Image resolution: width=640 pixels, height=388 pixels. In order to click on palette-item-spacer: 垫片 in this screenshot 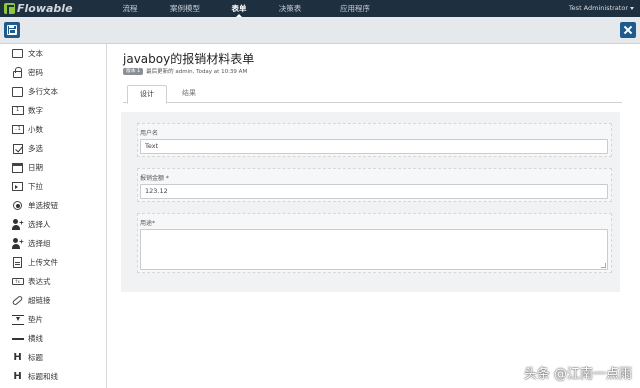, I will do `click(53, 319)`.